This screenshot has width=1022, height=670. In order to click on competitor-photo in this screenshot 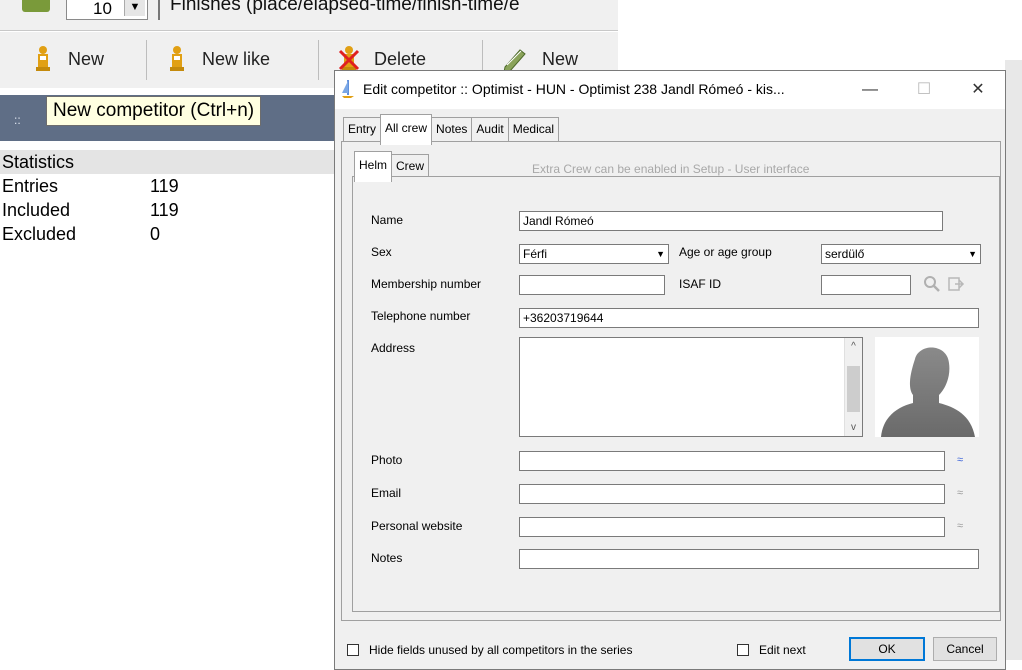, I will do `click(927, 387)`.